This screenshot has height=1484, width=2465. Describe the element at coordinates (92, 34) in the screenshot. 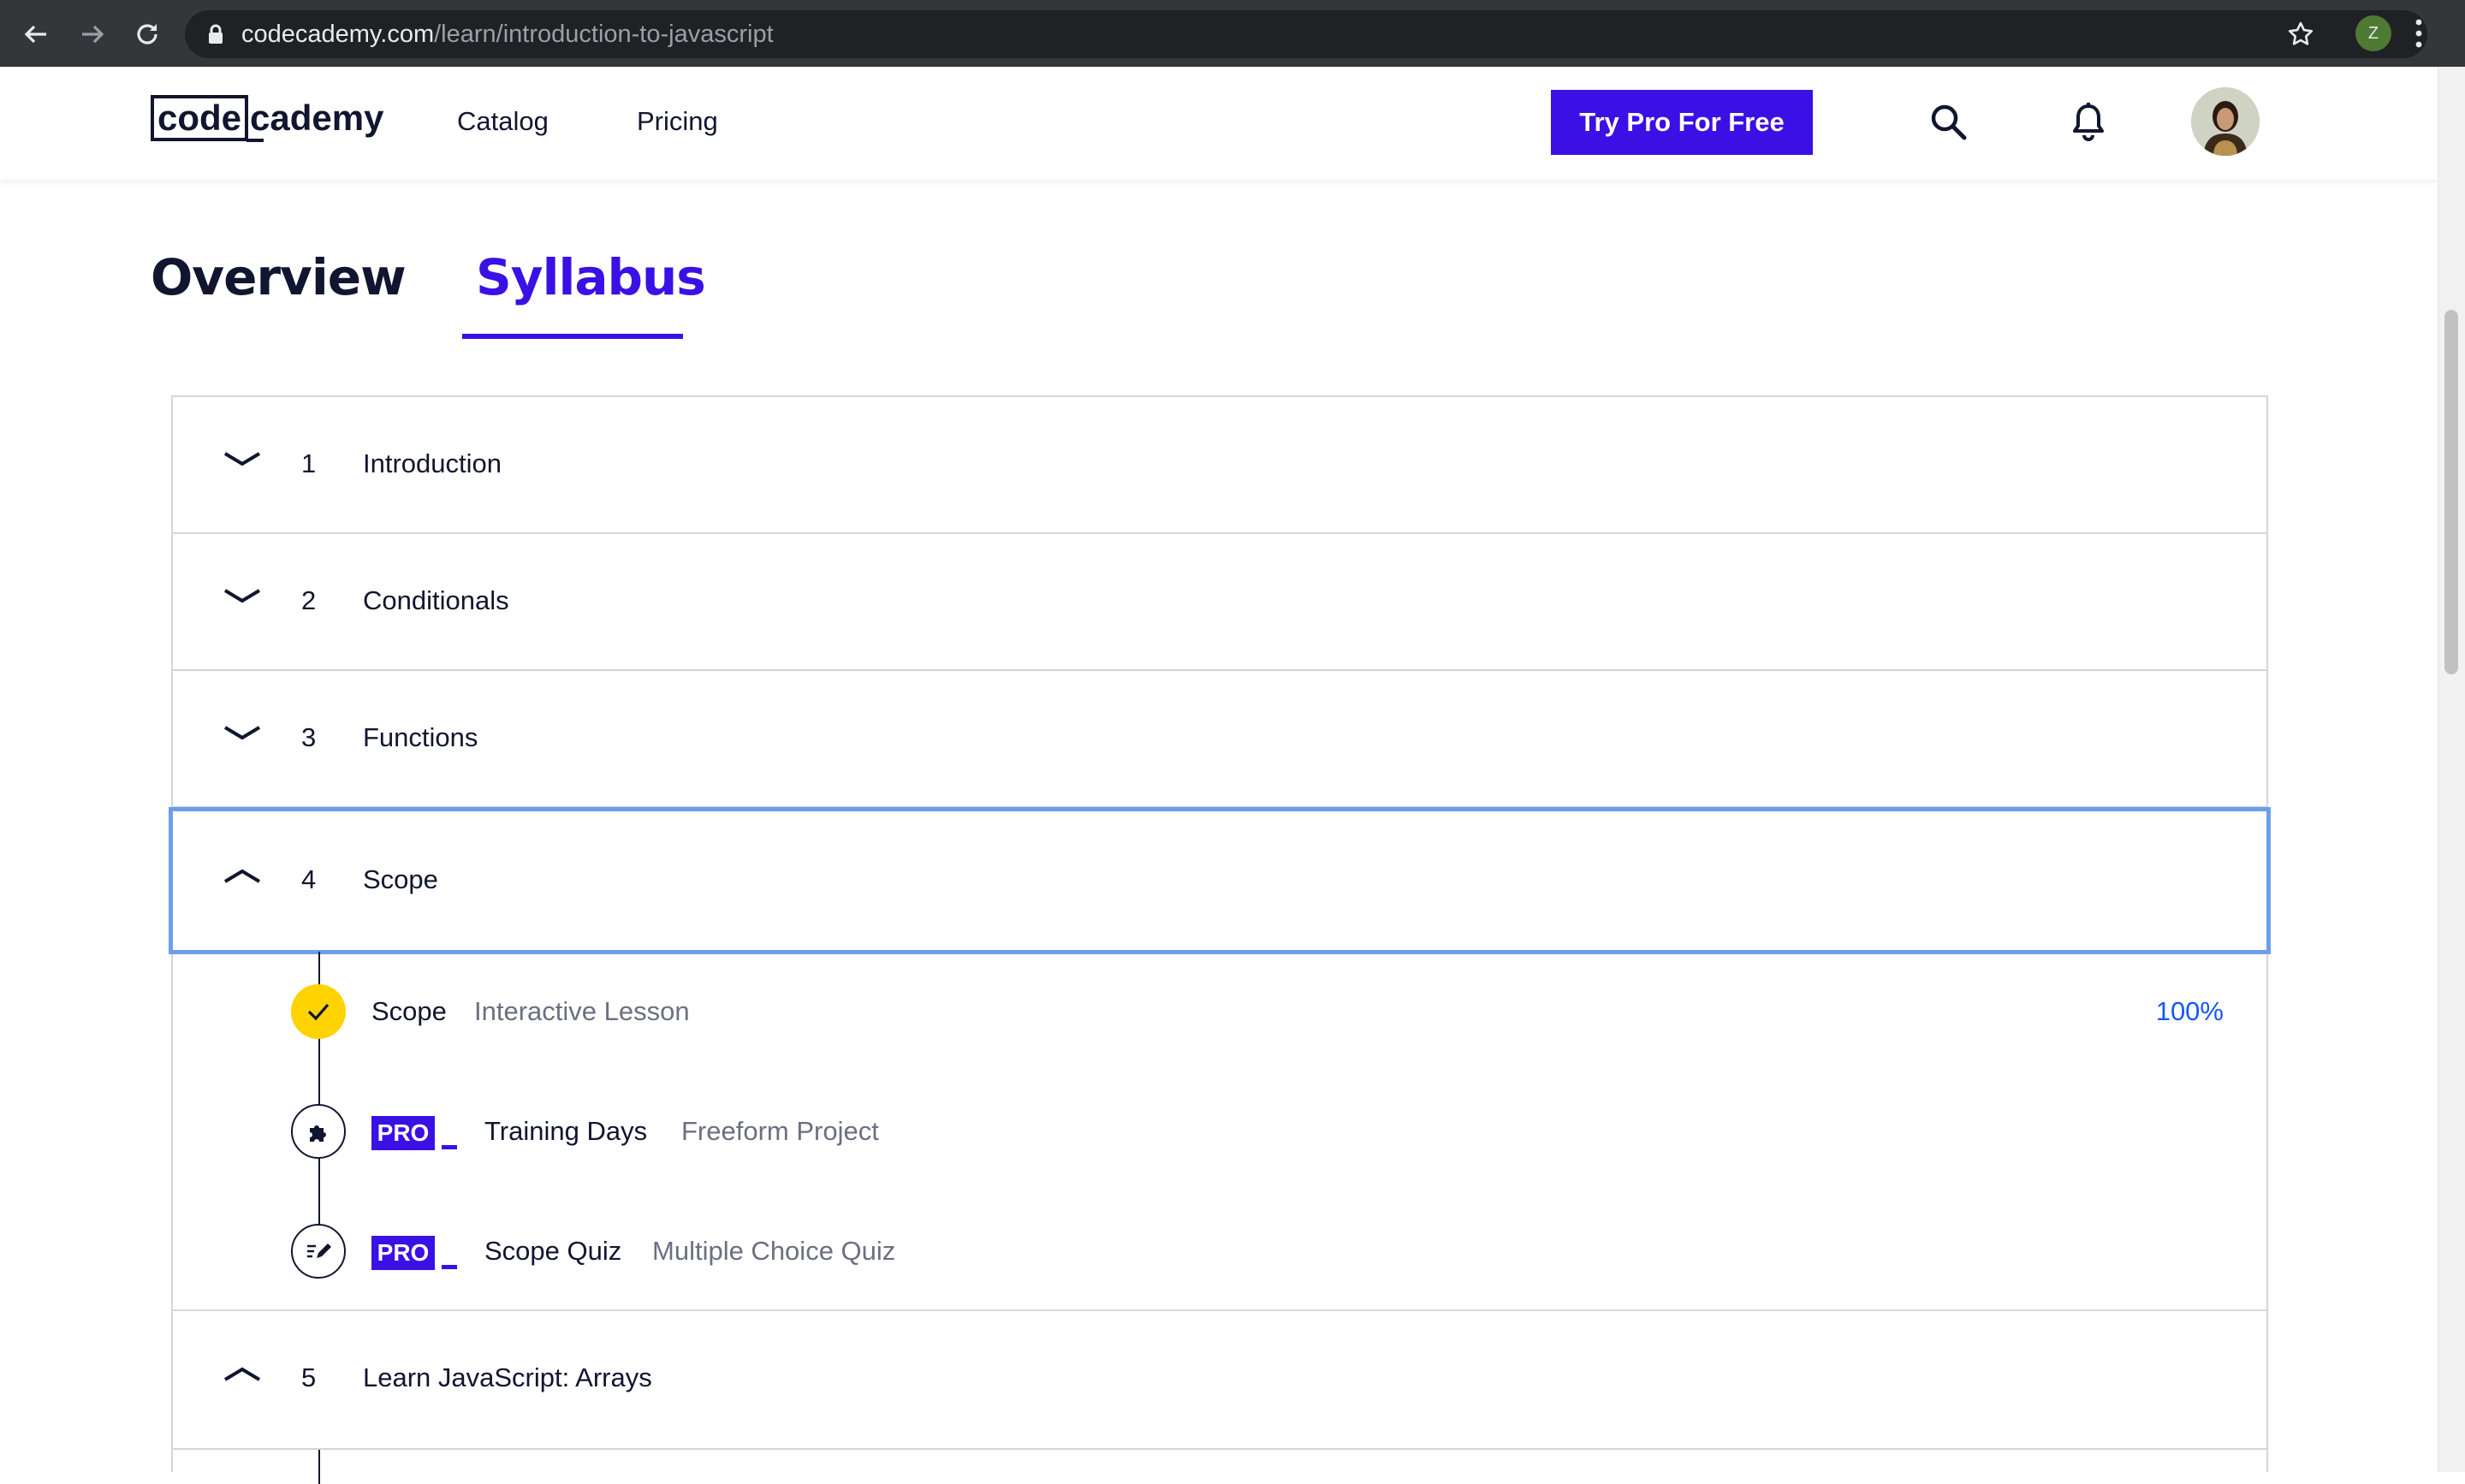

I see `forward-arrow-icon` at that location.